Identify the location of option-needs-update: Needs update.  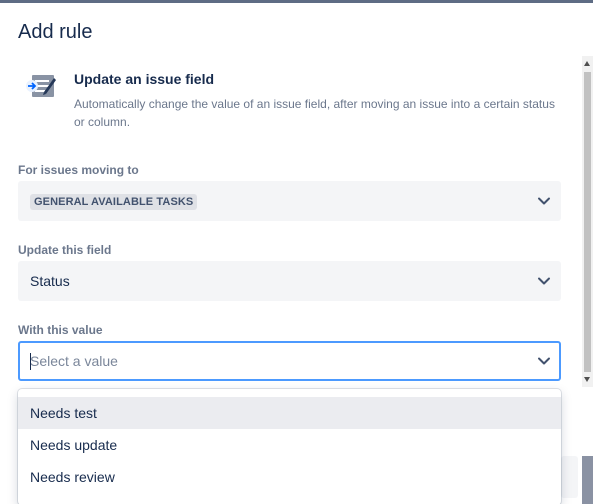
(289, 445).